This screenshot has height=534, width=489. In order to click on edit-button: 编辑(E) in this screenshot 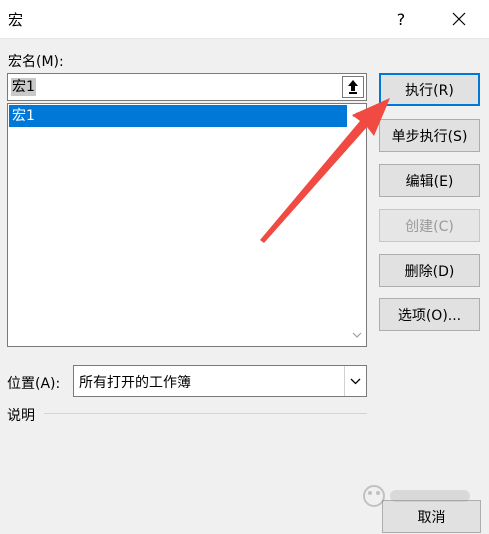, I will do `click(429, 180)`.